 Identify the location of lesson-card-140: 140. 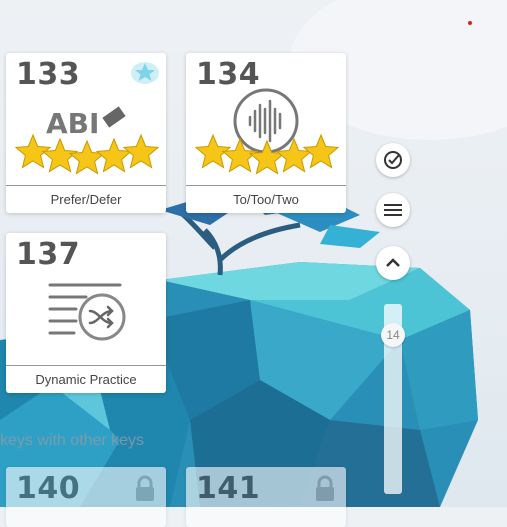
(86, 497).